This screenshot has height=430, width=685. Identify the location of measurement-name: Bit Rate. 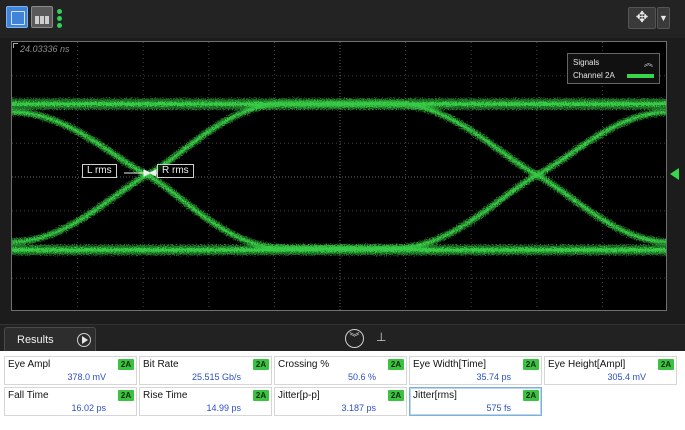
(161, 364).